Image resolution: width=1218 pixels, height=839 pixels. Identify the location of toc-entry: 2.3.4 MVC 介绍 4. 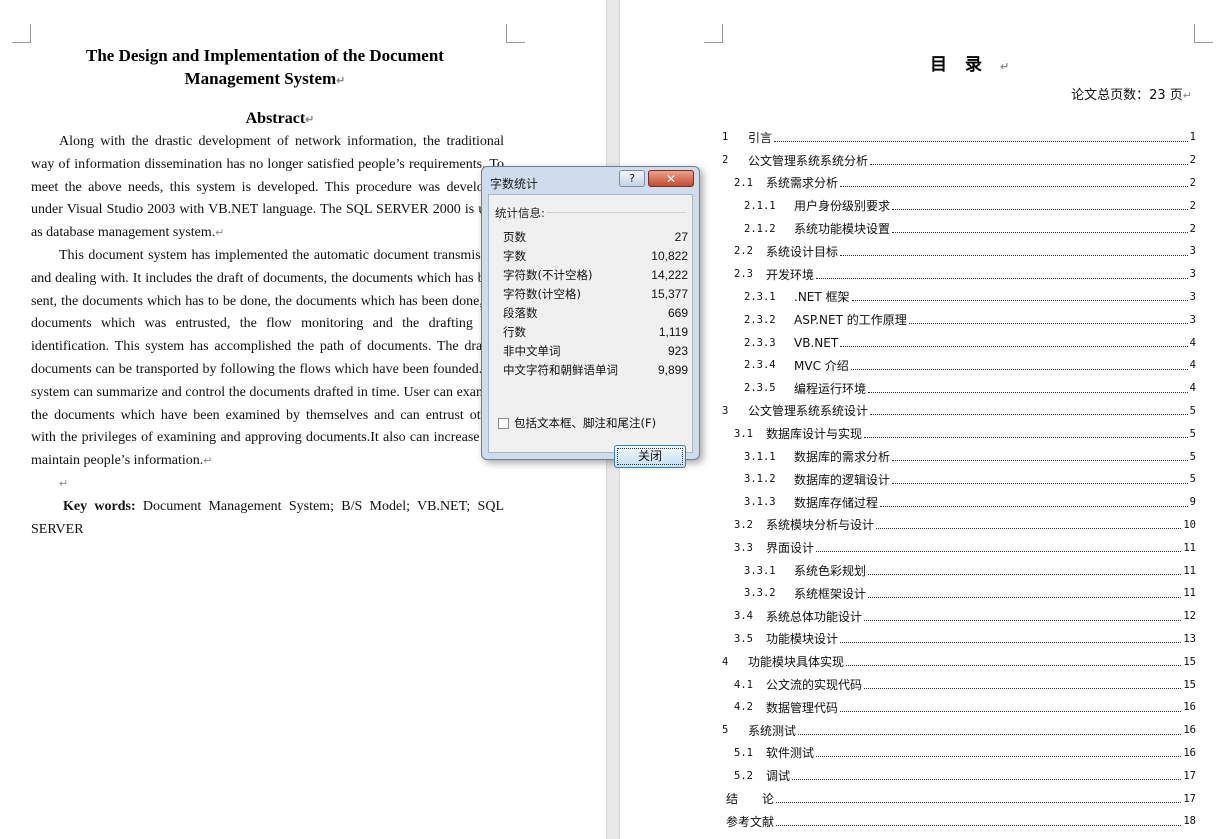
(959, 365).